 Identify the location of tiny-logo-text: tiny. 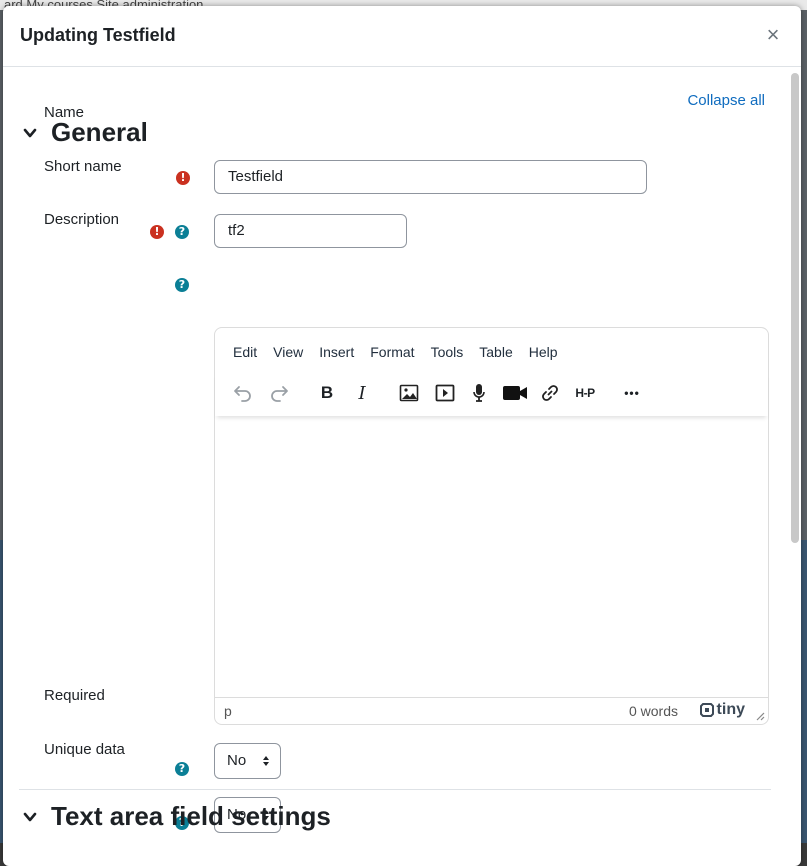
(730, 709).